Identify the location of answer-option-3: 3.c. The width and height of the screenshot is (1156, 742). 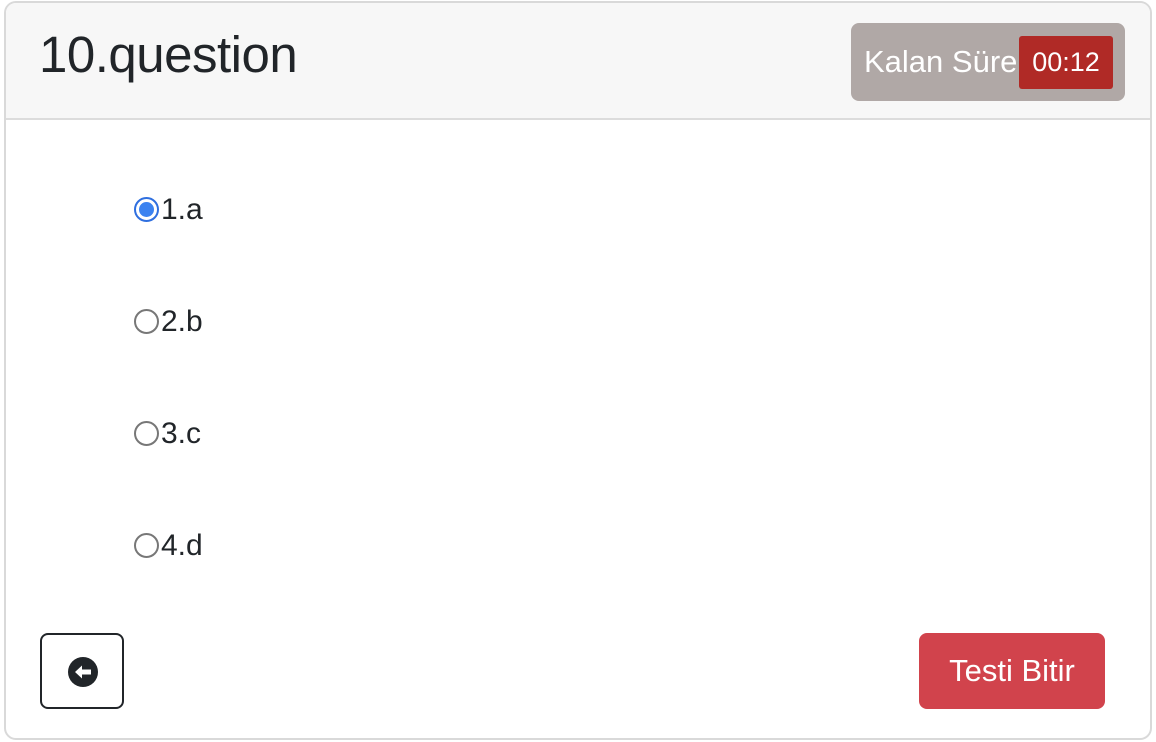
(234, 435).